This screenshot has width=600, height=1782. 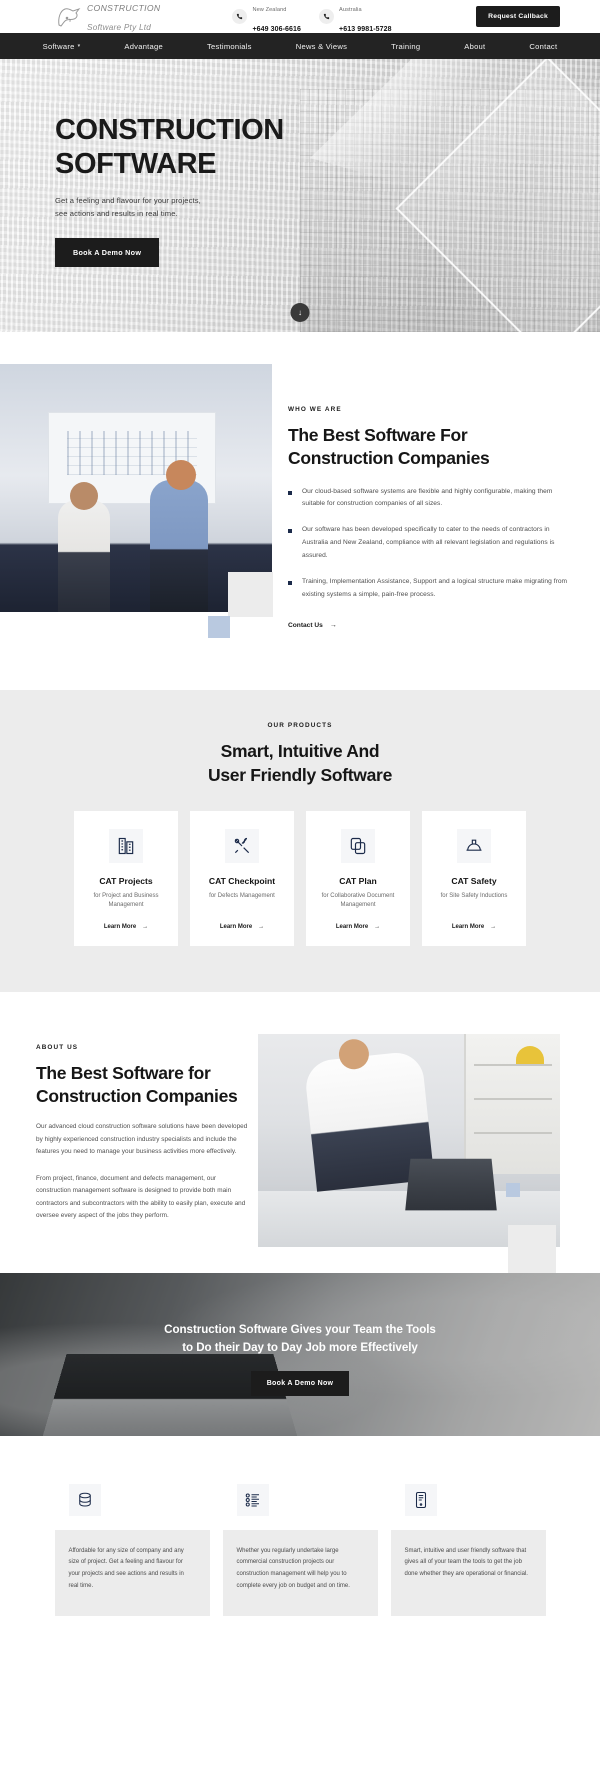 What do you see at coordinates (57, 1047) in the screenshot?
I see `about-eyebrow: ABOUT US` at bounding box center [57, 1047].